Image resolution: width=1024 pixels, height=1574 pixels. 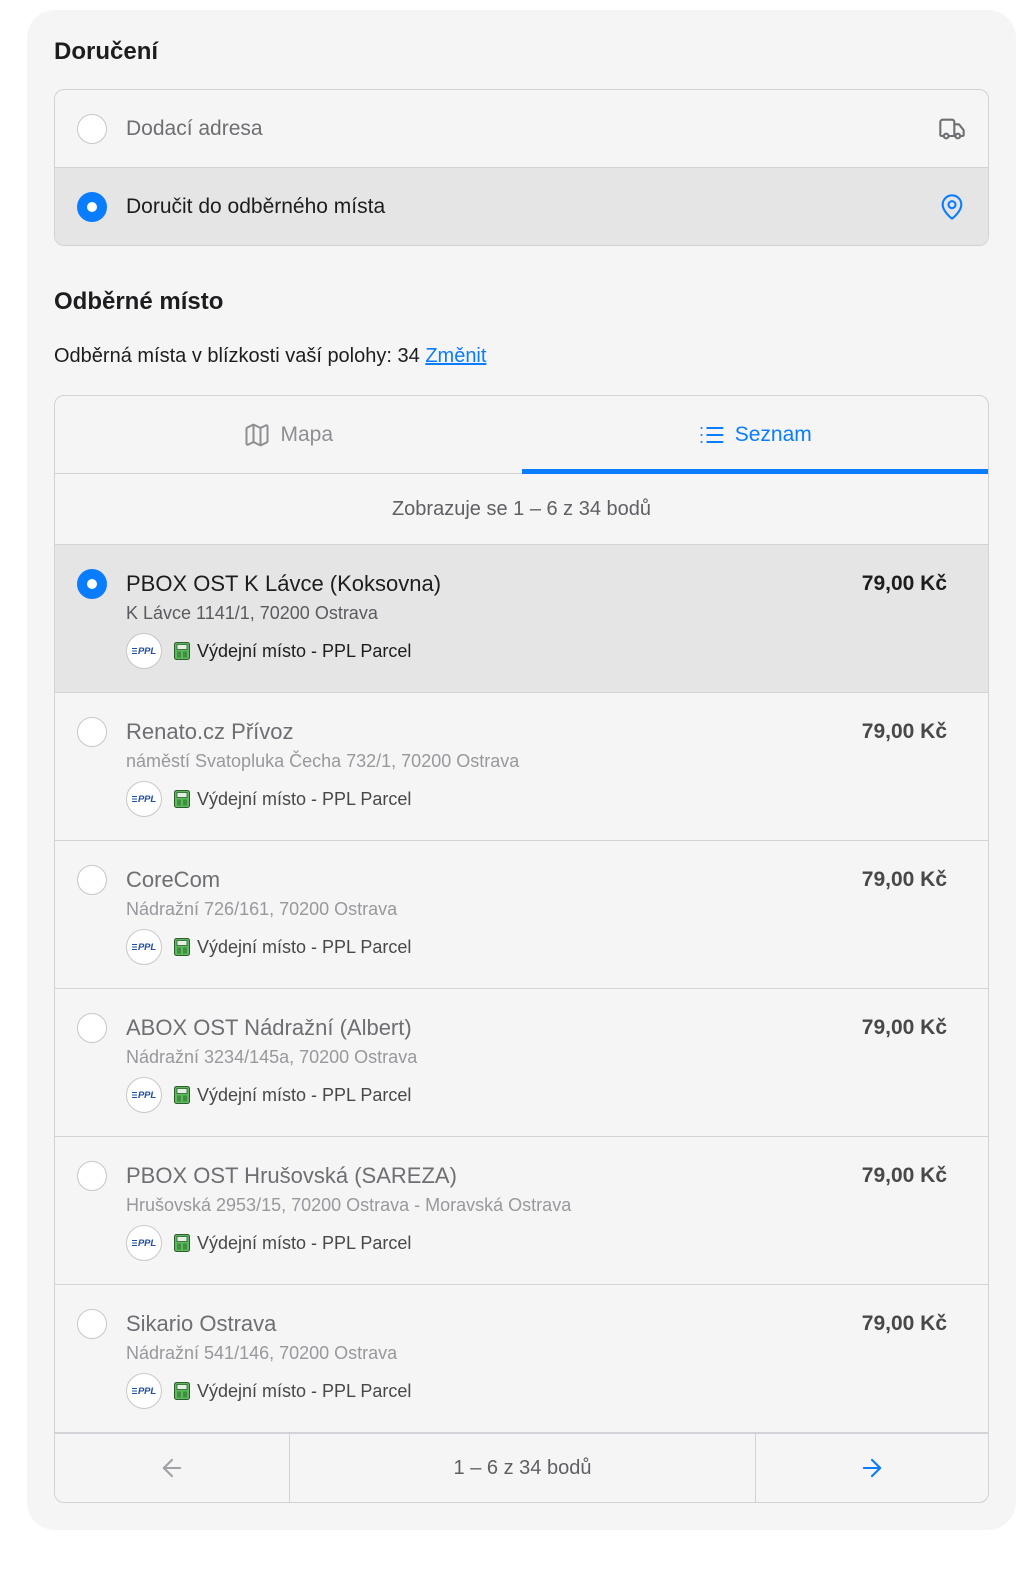 What do you see at coordinates (210, 731) in the screenshot?
I see `pickup-point-name: Renato.cz Přívoz` at bounding box center [210, 731].